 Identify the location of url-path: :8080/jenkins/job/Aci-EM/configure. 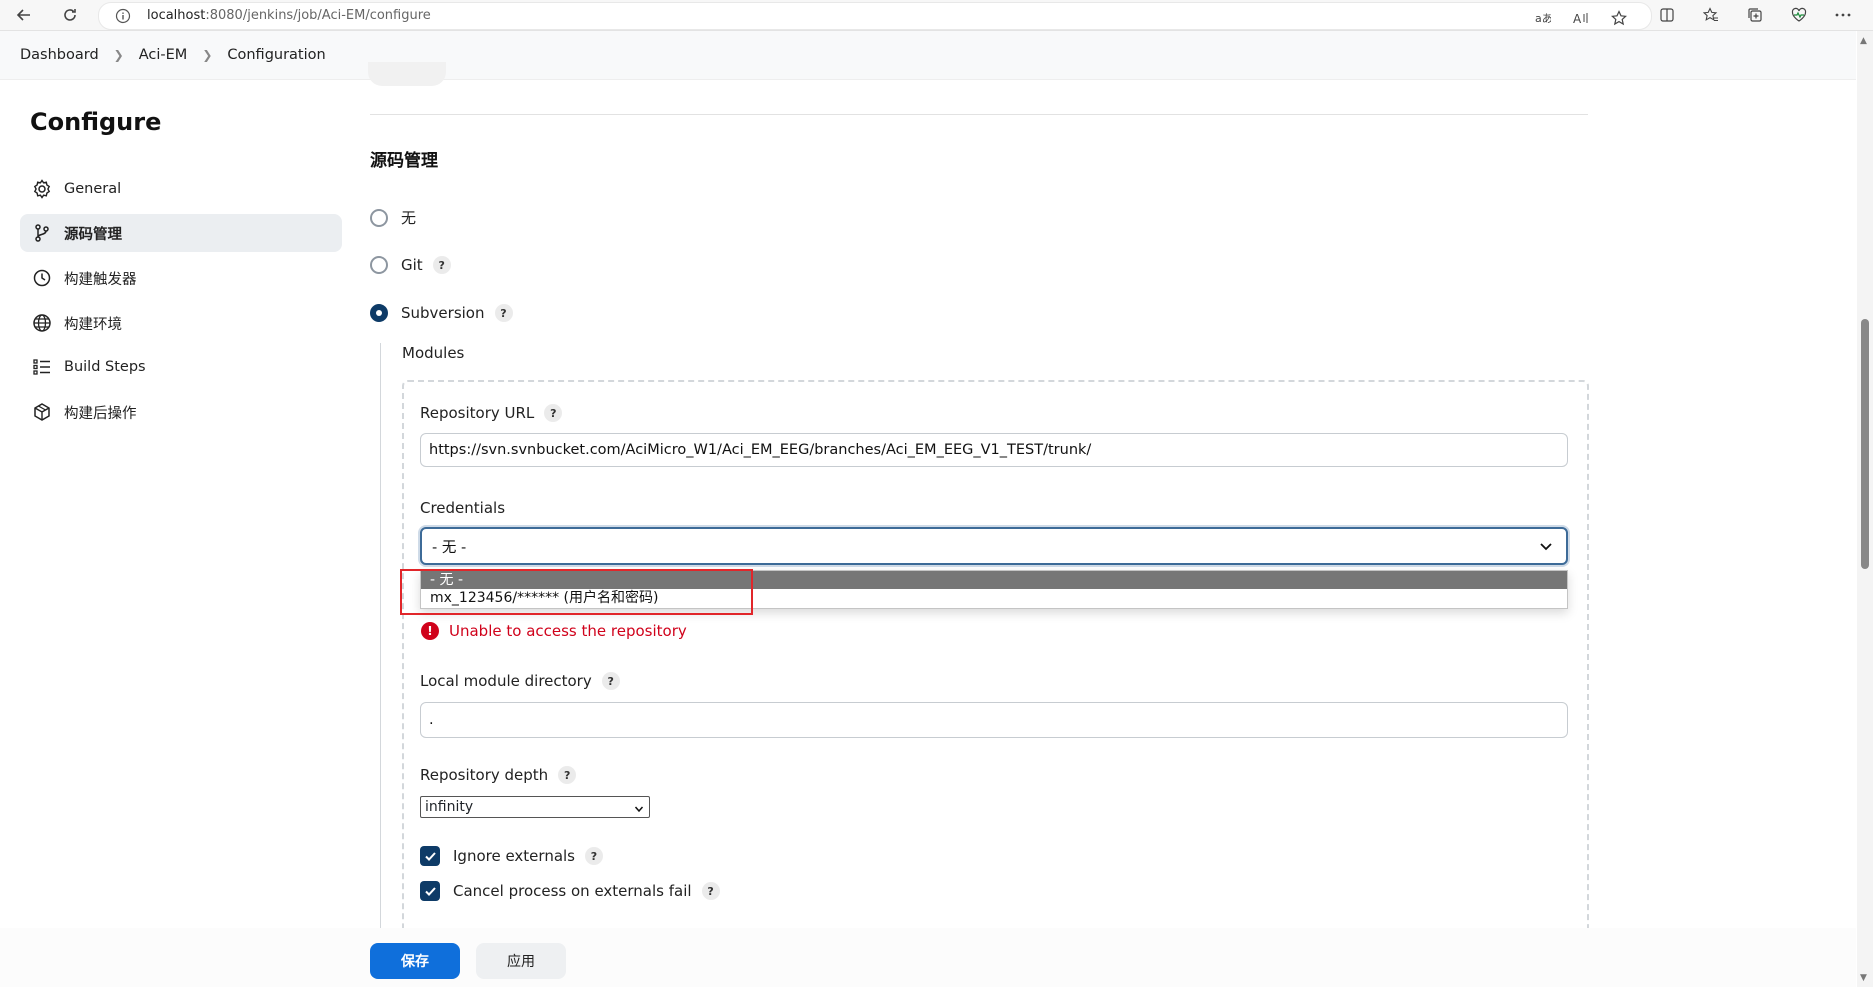
(318, 15).